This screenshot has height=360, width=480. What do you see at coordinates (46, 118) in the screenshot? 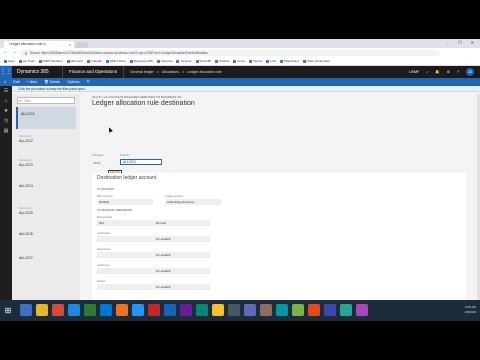
I see `list-item: ALLOC1` at bounding box center [46, 118].